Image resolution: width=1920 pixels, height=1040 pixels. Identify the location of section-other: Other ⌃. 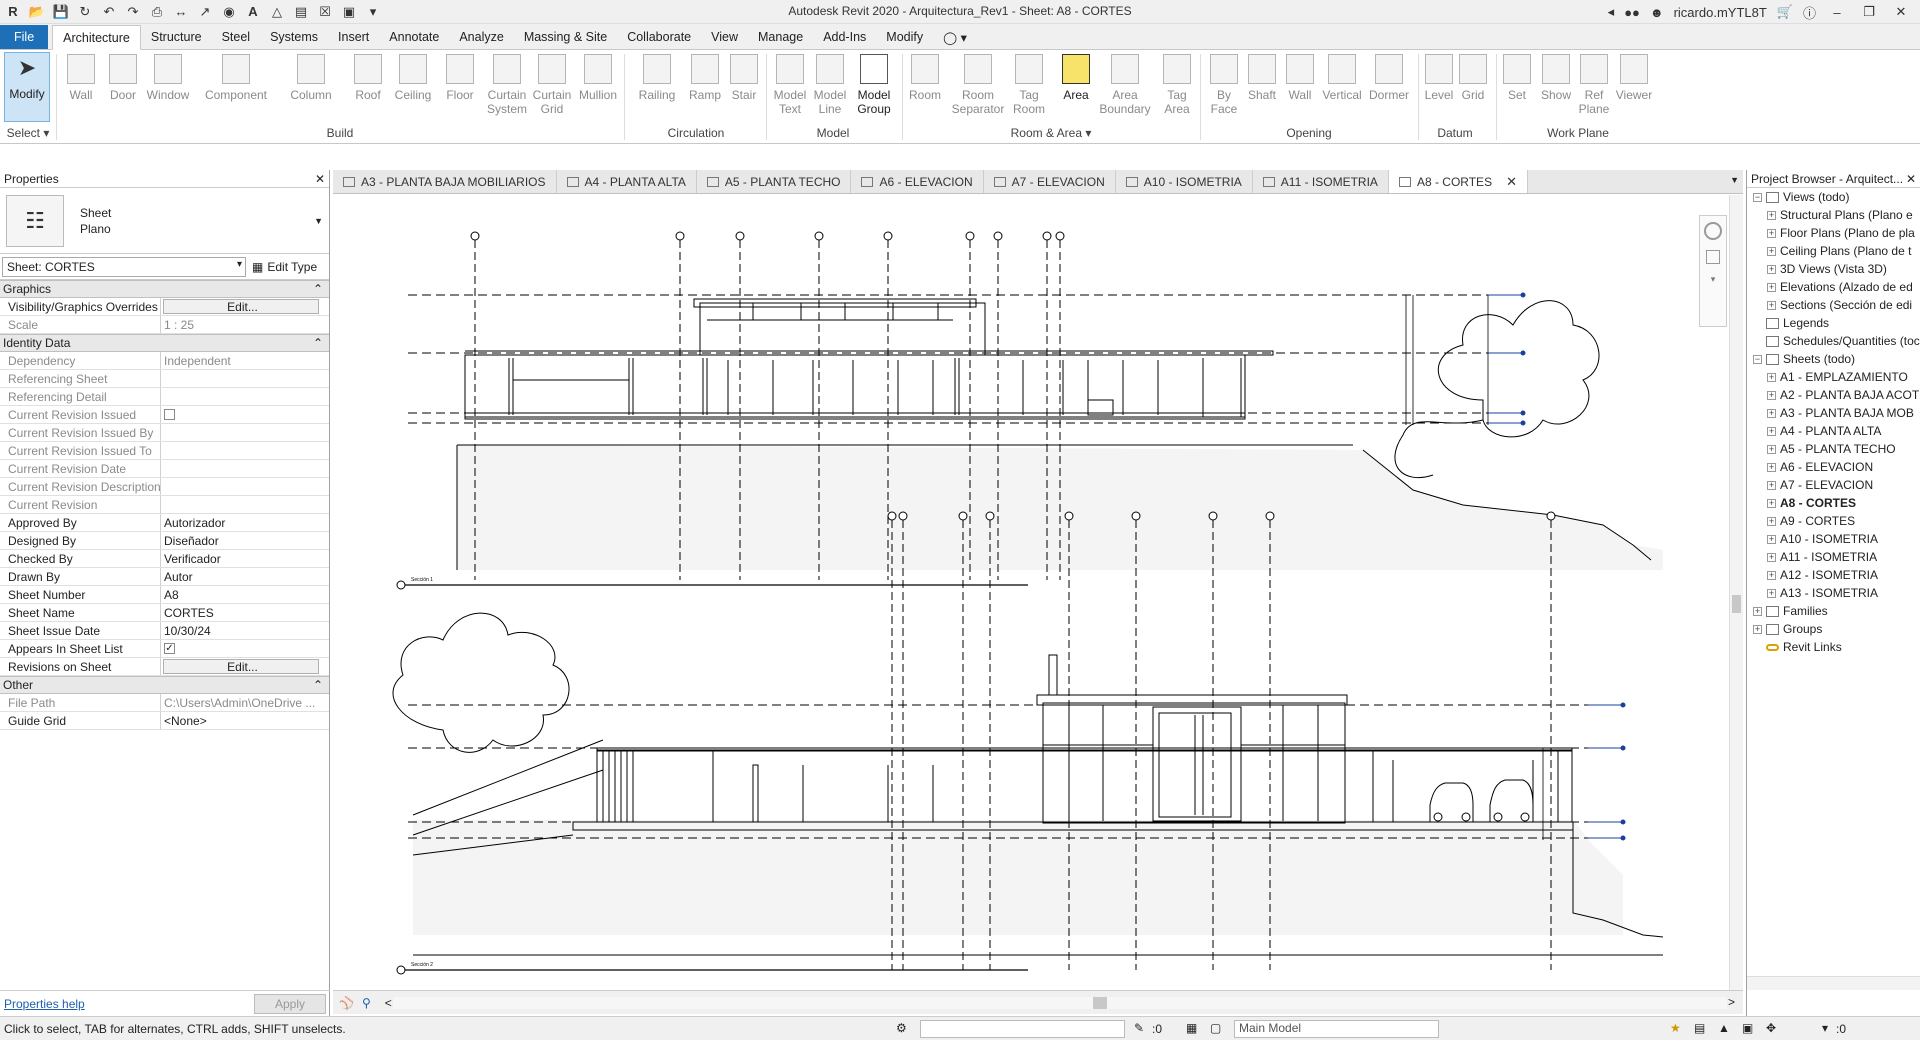
(164, 685).